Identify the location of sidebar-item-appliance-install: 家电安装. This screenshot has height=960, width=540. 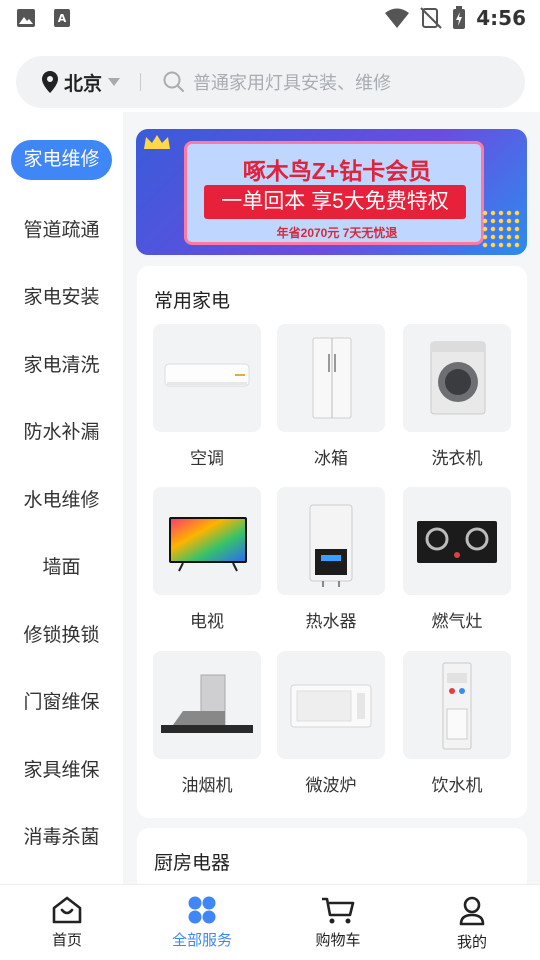
(61, 295).